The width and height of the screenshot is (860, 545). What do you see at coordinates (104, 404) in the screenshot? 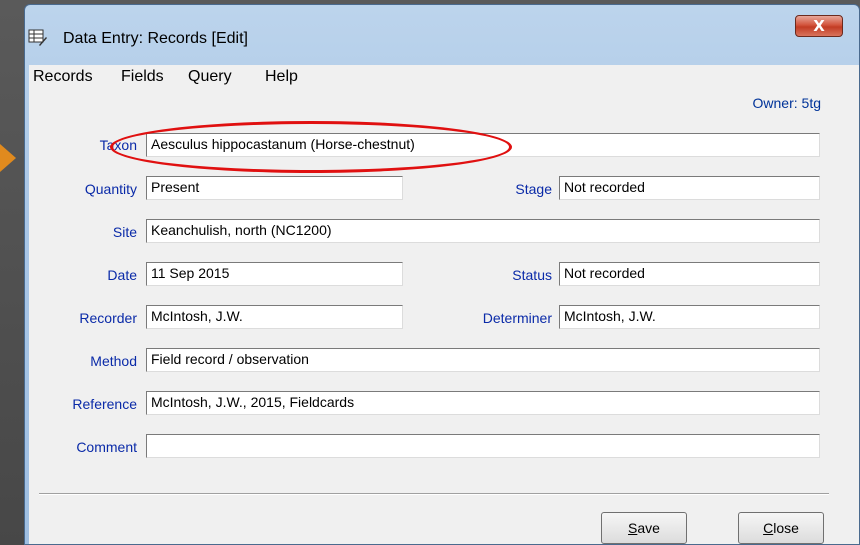
I see `reference-label: Reference` at bounding box center [104, 404].